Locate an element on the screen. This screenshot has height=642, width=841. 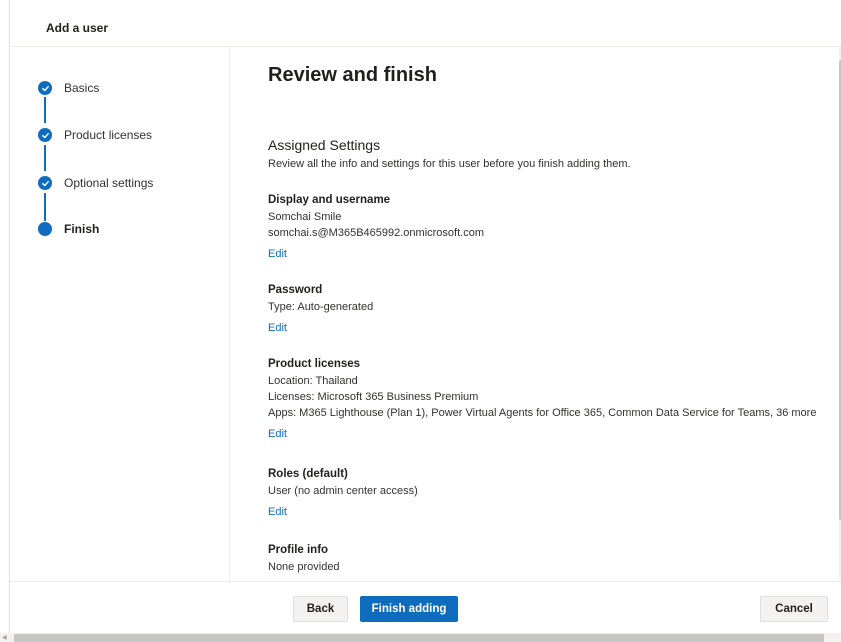
profile-info-group: Profile info None provided is located at coordinates (548, 558).